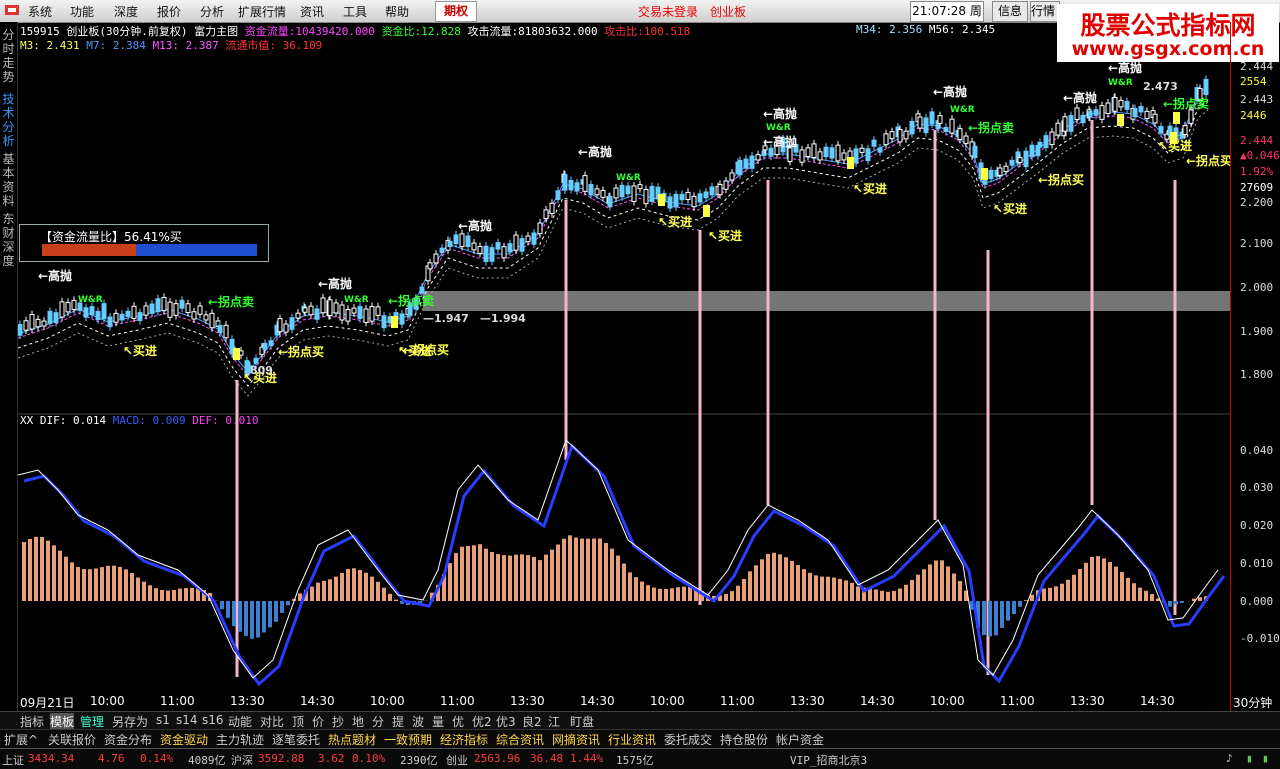 Image resolution: width=1280 pixels, height=769 pixels. Describe the element at coordinates (312, 11) in the screenshot. I see `menu-news: 资讯` at that location.